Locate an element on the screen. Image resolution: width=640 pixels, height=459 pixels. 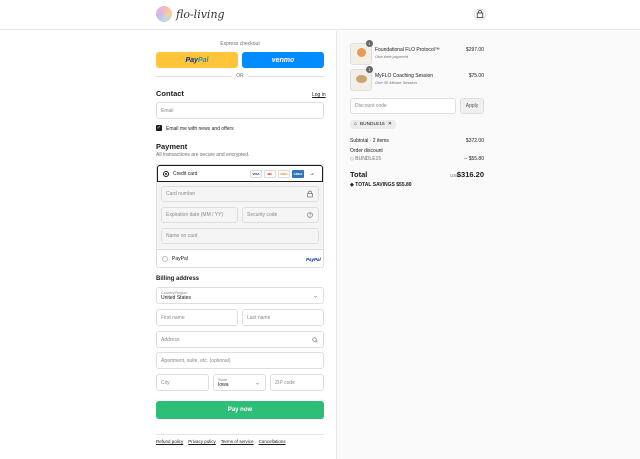
total-savings: ◈ TOTAL SAVINGS $55.80 is located at coordinates (381, 185).